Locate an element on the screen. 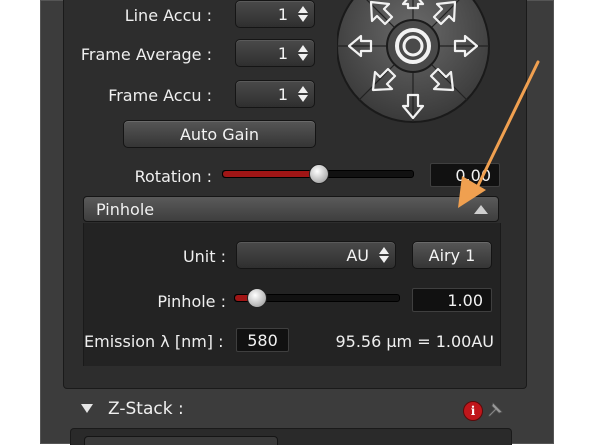 Image resolution: width=592 pixels, height=445 pixels. frame-average-label: Frame Average : is located at coordinates (146, 54).